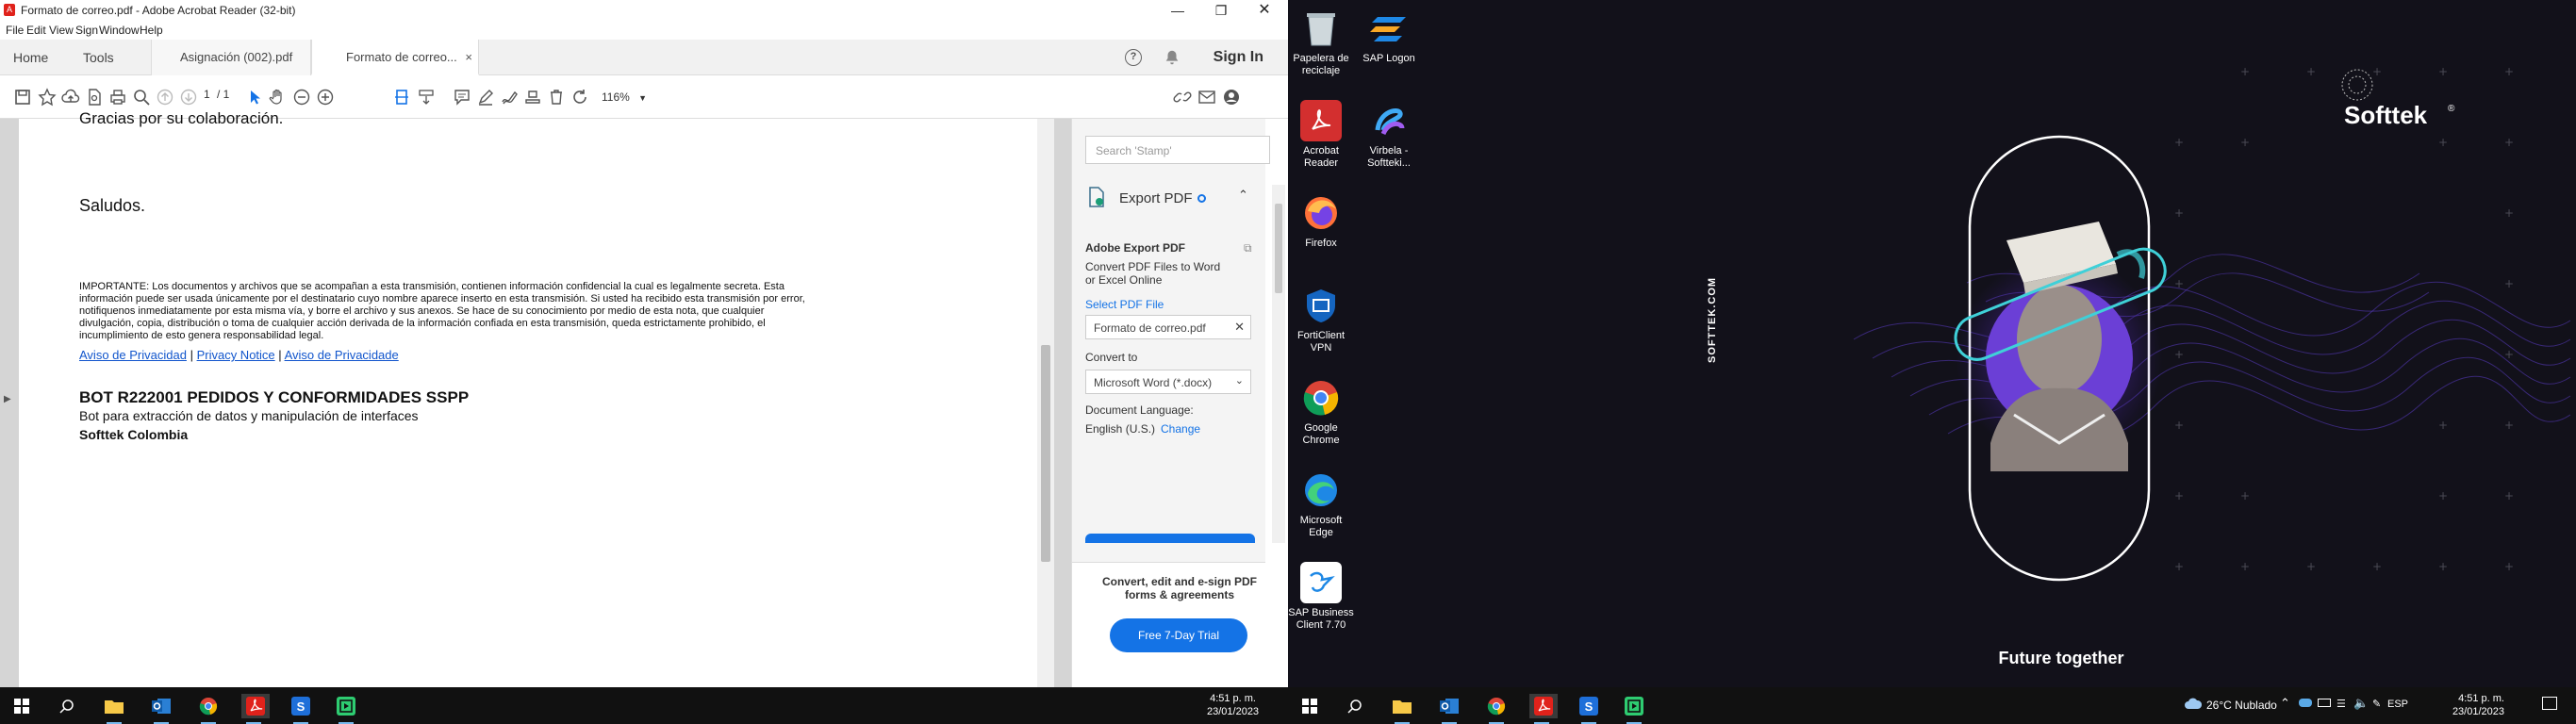 This screenshot has height=724, width=2576. Describe the element at coordinates (1231, 97) in the screenshot. I see `account-icon` at that location.